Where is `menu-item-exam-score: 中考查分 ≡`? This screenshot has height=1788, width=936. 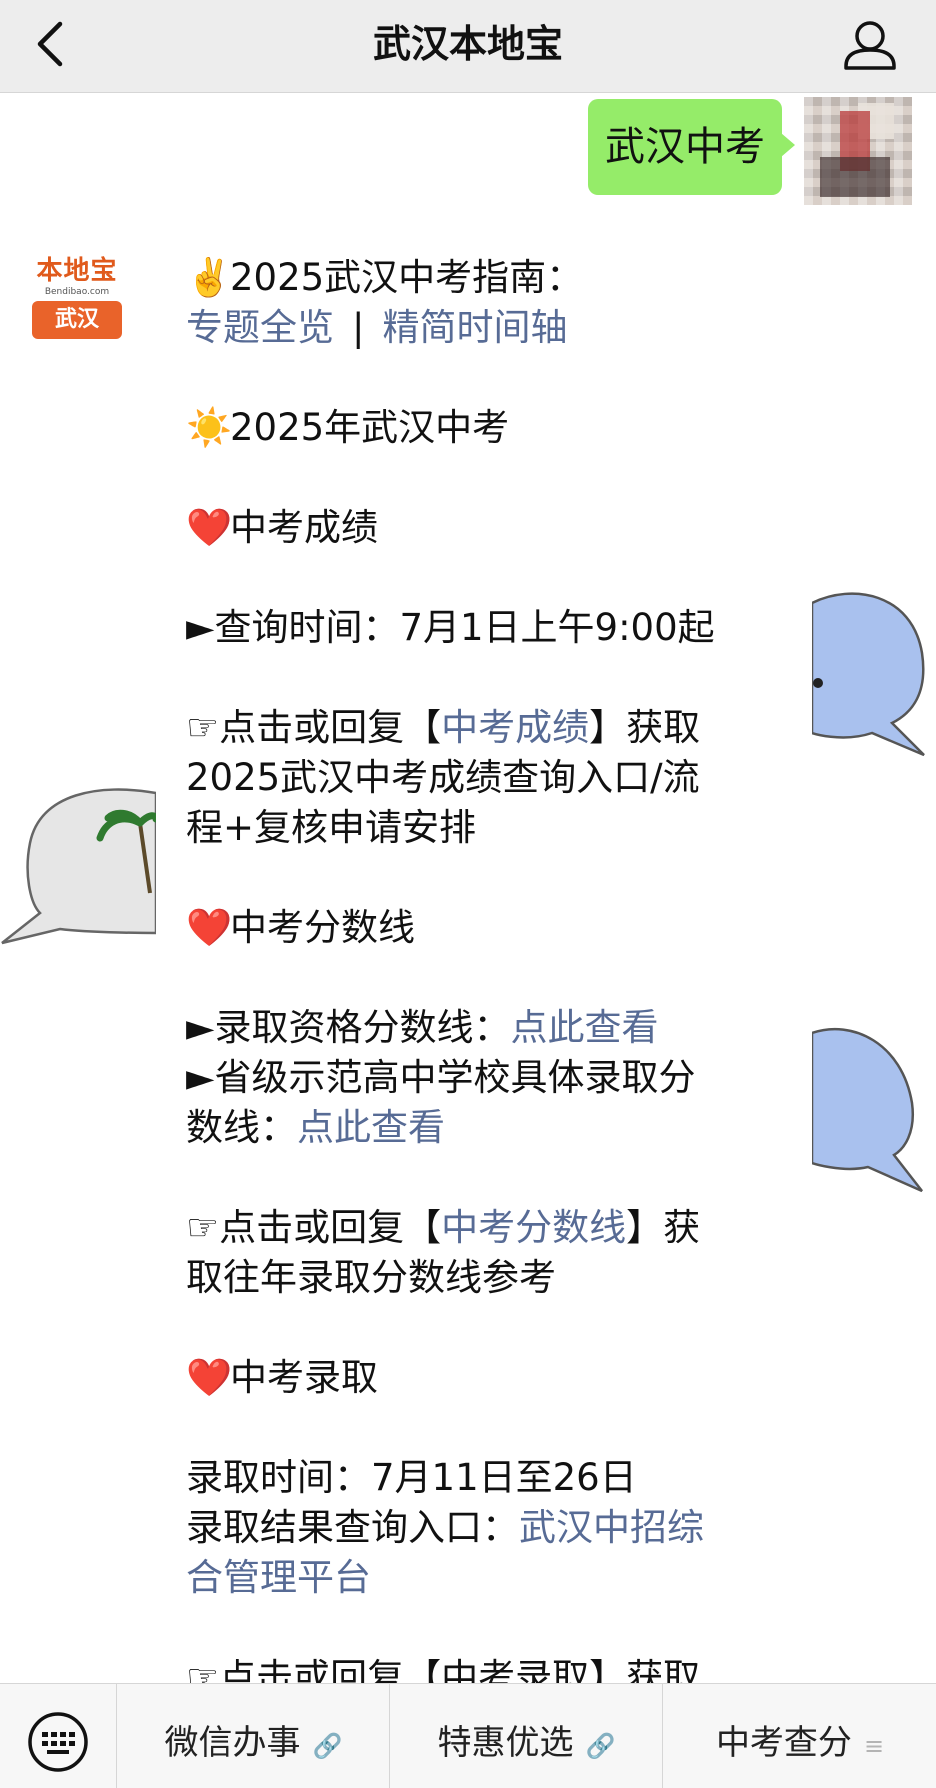 menu-item-exam-score: 中考查分 ≡ is located at coordinates (799, 1736).